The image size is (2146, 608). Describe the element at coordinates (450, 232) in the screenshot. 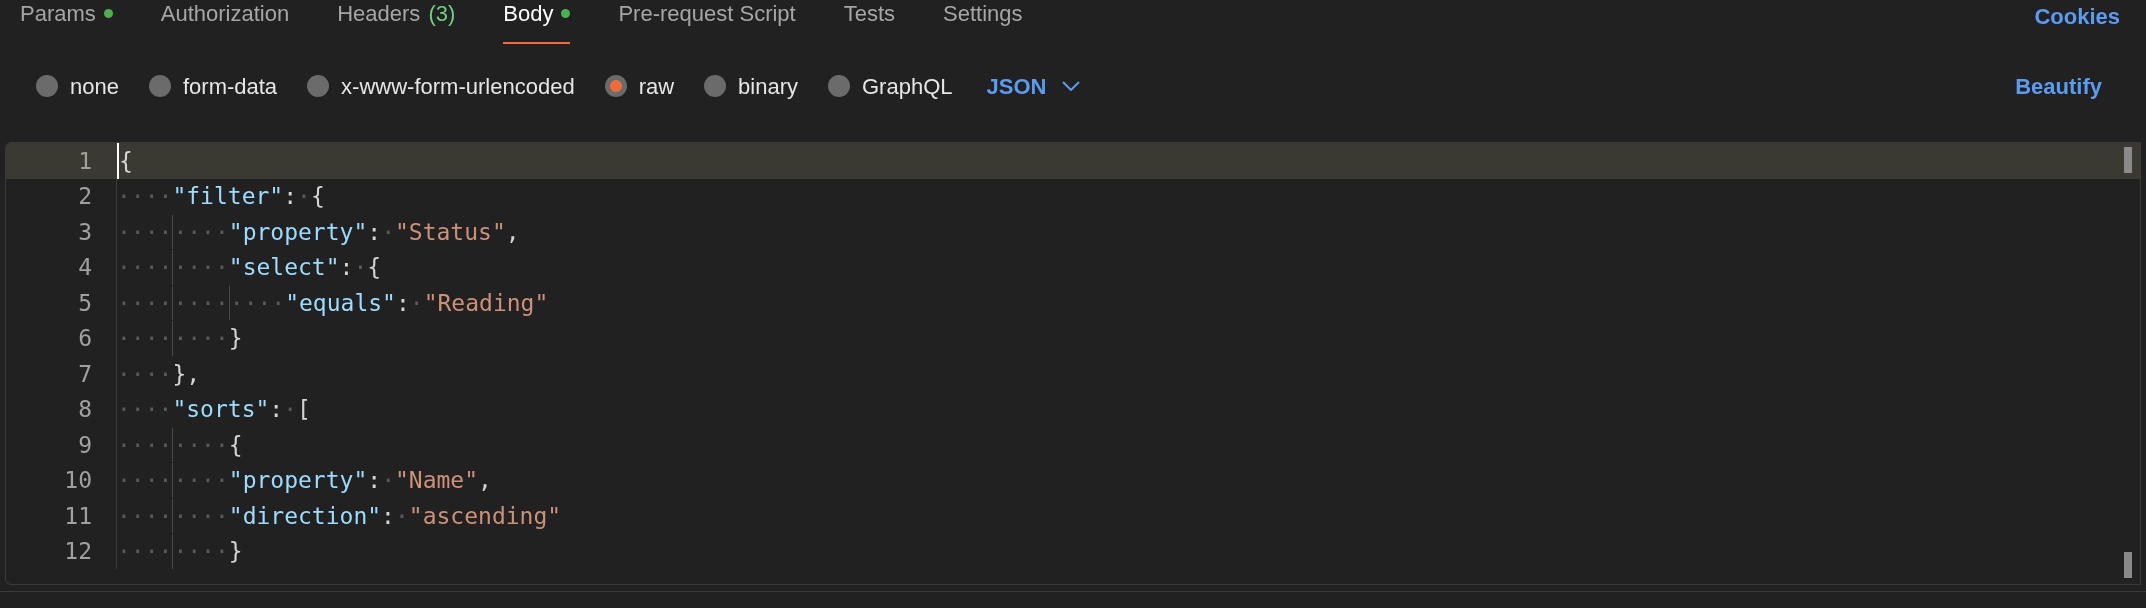

I see `json-string: "Status"` at that location.